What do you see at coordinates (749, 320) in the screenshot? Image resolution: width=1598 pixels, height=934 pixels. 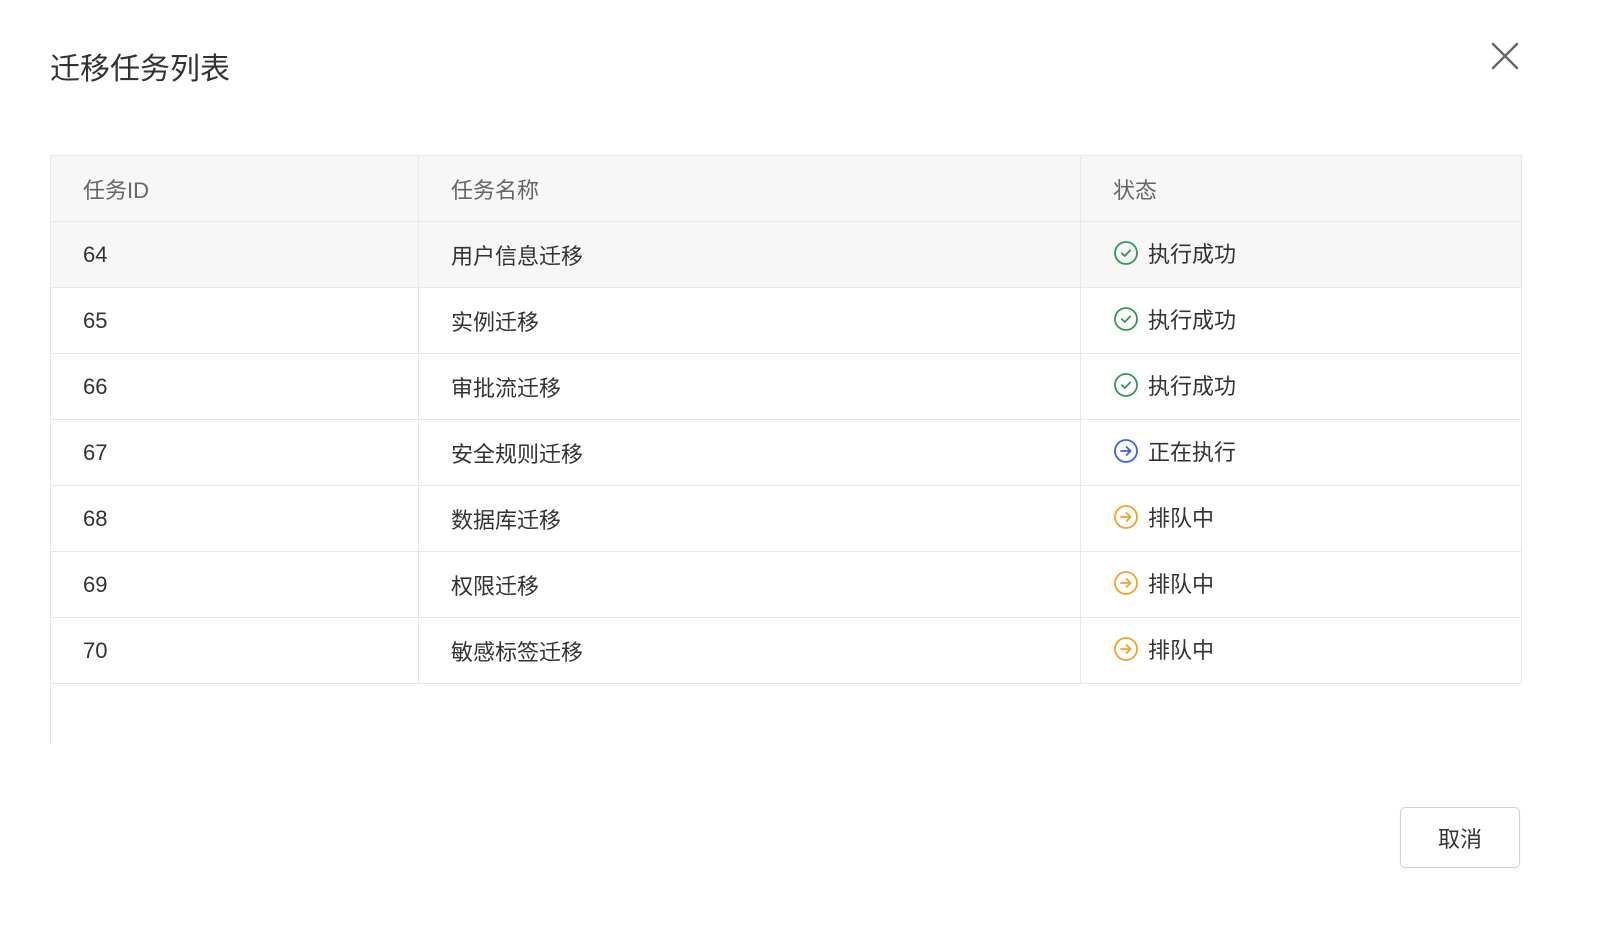 I see `task-name-cell: 实例迁移` at bounding box center [749, 320].